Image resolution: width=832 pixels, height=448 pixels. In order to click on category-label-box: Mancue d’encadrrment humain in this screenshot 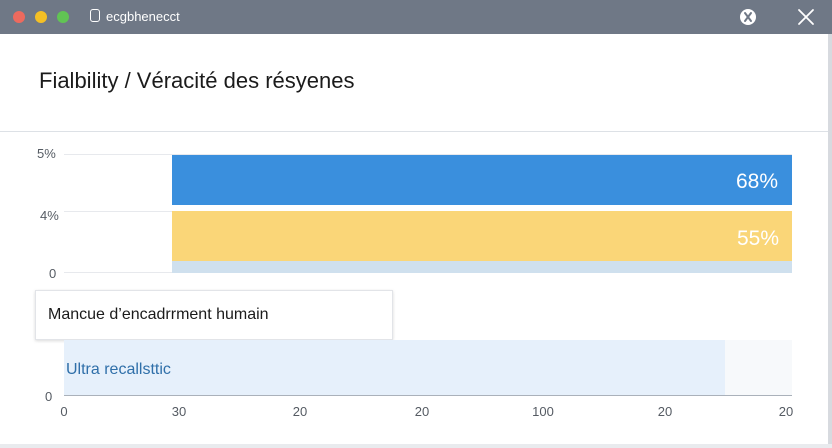, I will do `click(214, 315)`.